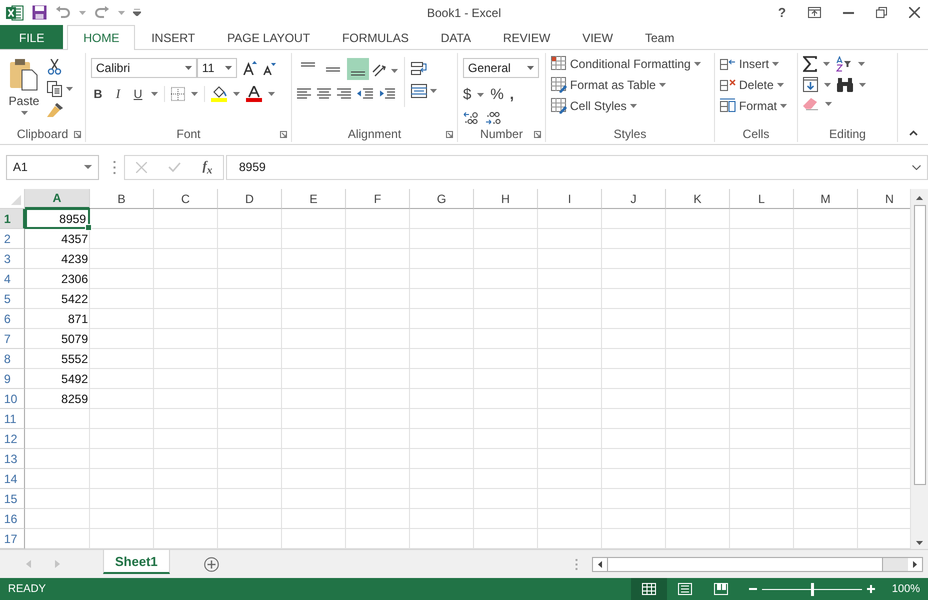 The height and width of the screenshot is (600, 928). I want to click on row-header: 9, so click(12, 379).